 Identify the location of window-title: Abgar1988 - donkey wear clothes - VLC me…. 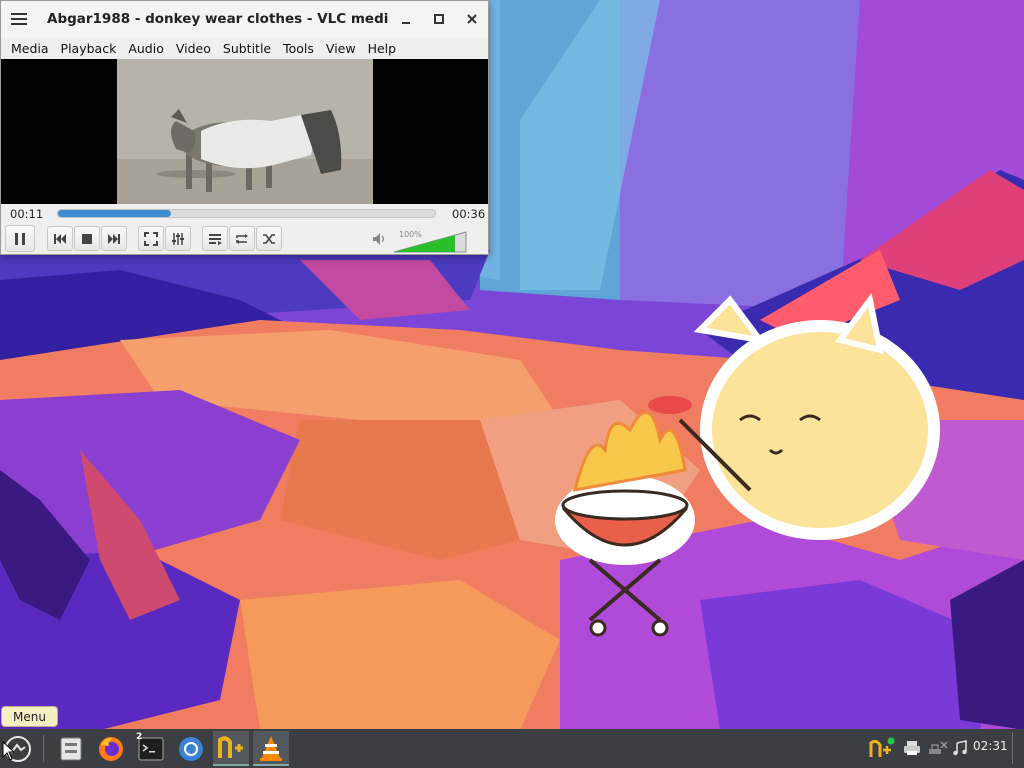
(218, 19).